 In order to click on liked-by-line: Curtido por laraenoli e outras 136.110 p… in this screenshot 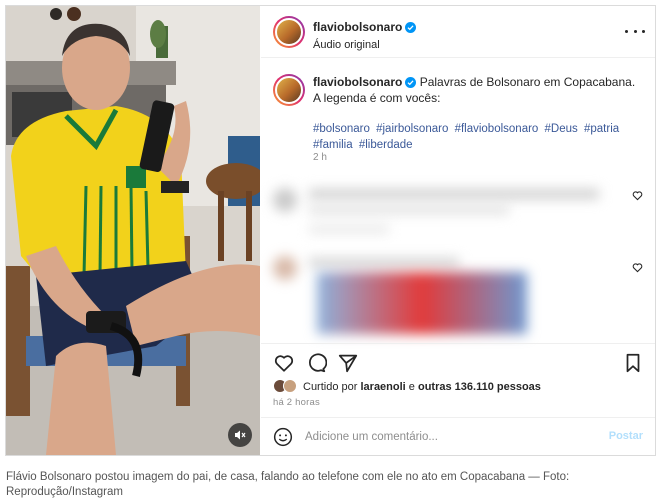, I will do `click(407, 386)`.